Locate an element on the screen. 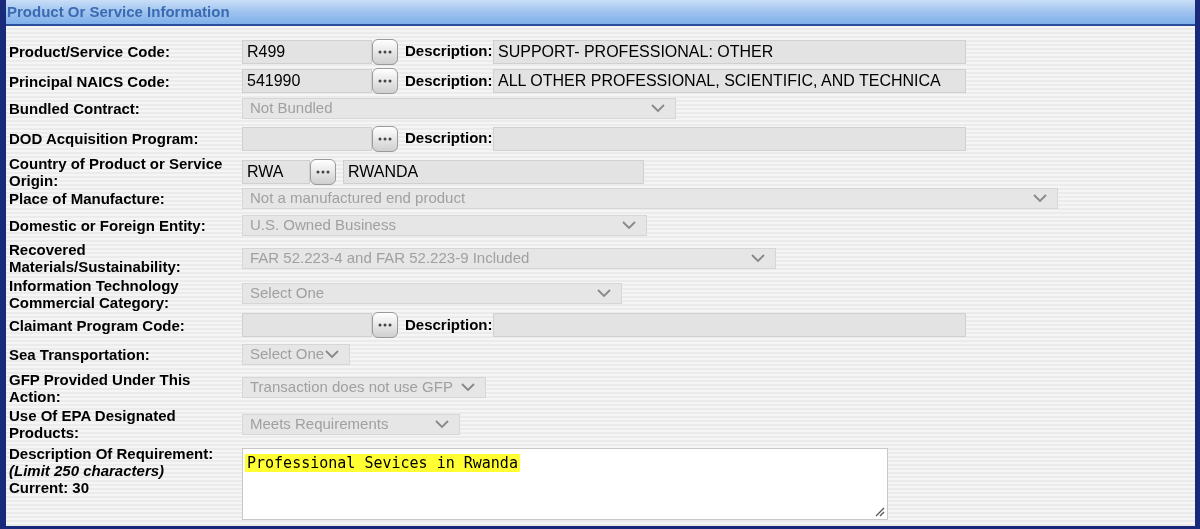  description-field: SUPPORT- PROFESSIONAL: OTHER is located at coordinates (729, 51).